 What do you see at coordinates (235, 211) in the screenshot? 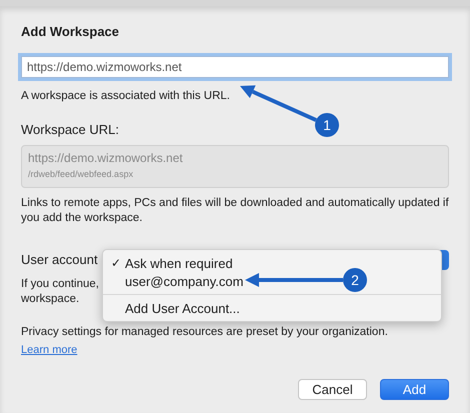
I see `links-note: Links to remote apps, PCs and files will be downloaded and automatically updated if you add the workspace.` at bounding box center [235, 211].